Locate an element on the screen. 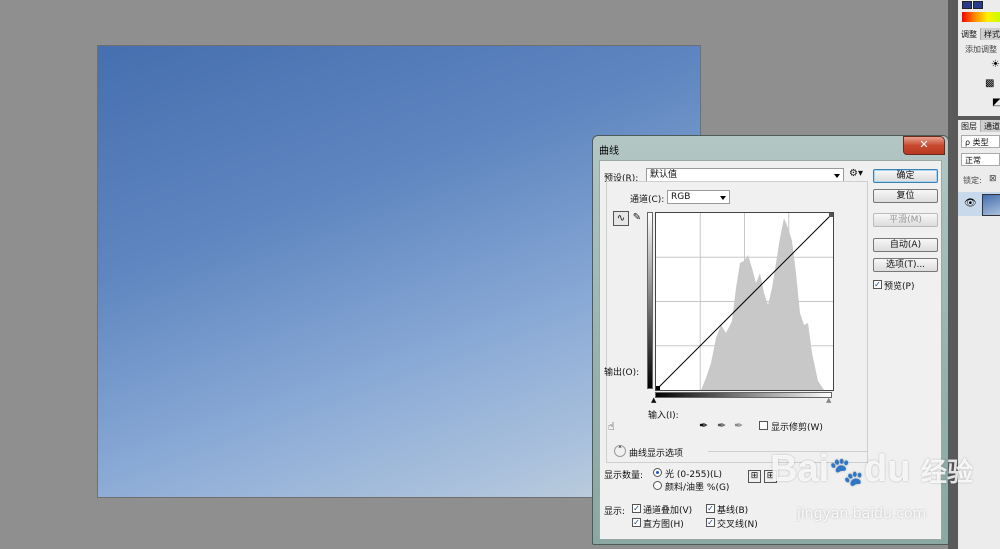 The height and width of the screenshot is (549, 1000). show-clipping-checkbox is located at coordinates (763, 425).